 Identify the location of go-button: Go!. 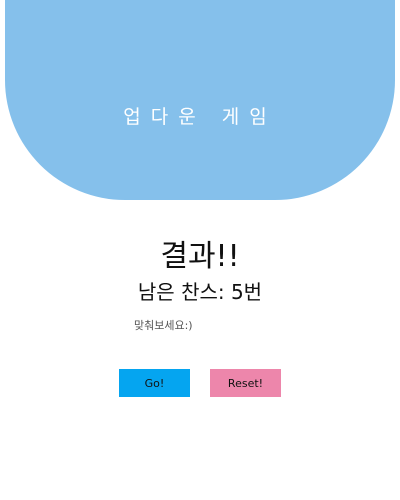
(154, 383).